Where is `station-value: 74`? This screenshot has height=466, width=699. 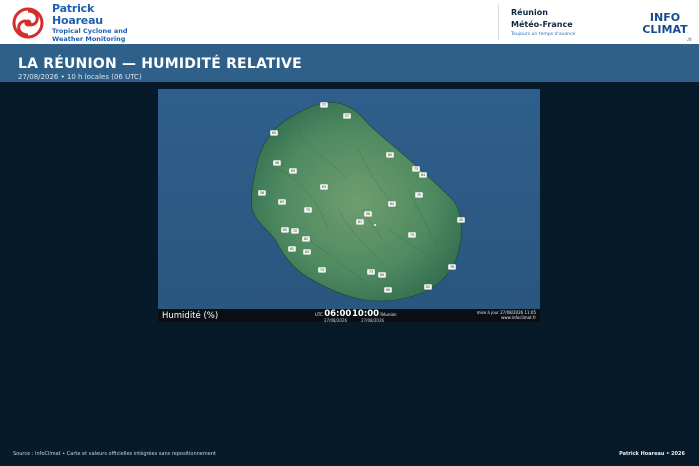
station-value: 74 is located at coordinates (322, 270).